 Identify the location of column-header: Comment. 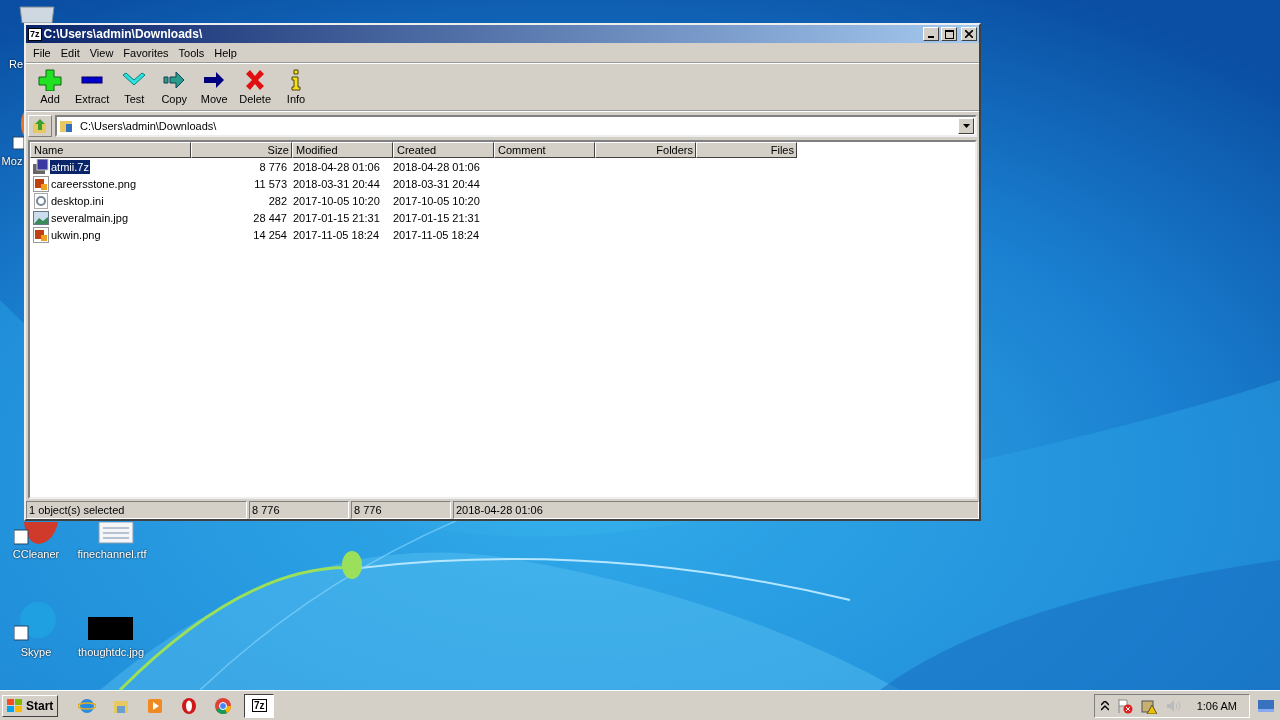
(544, 150).